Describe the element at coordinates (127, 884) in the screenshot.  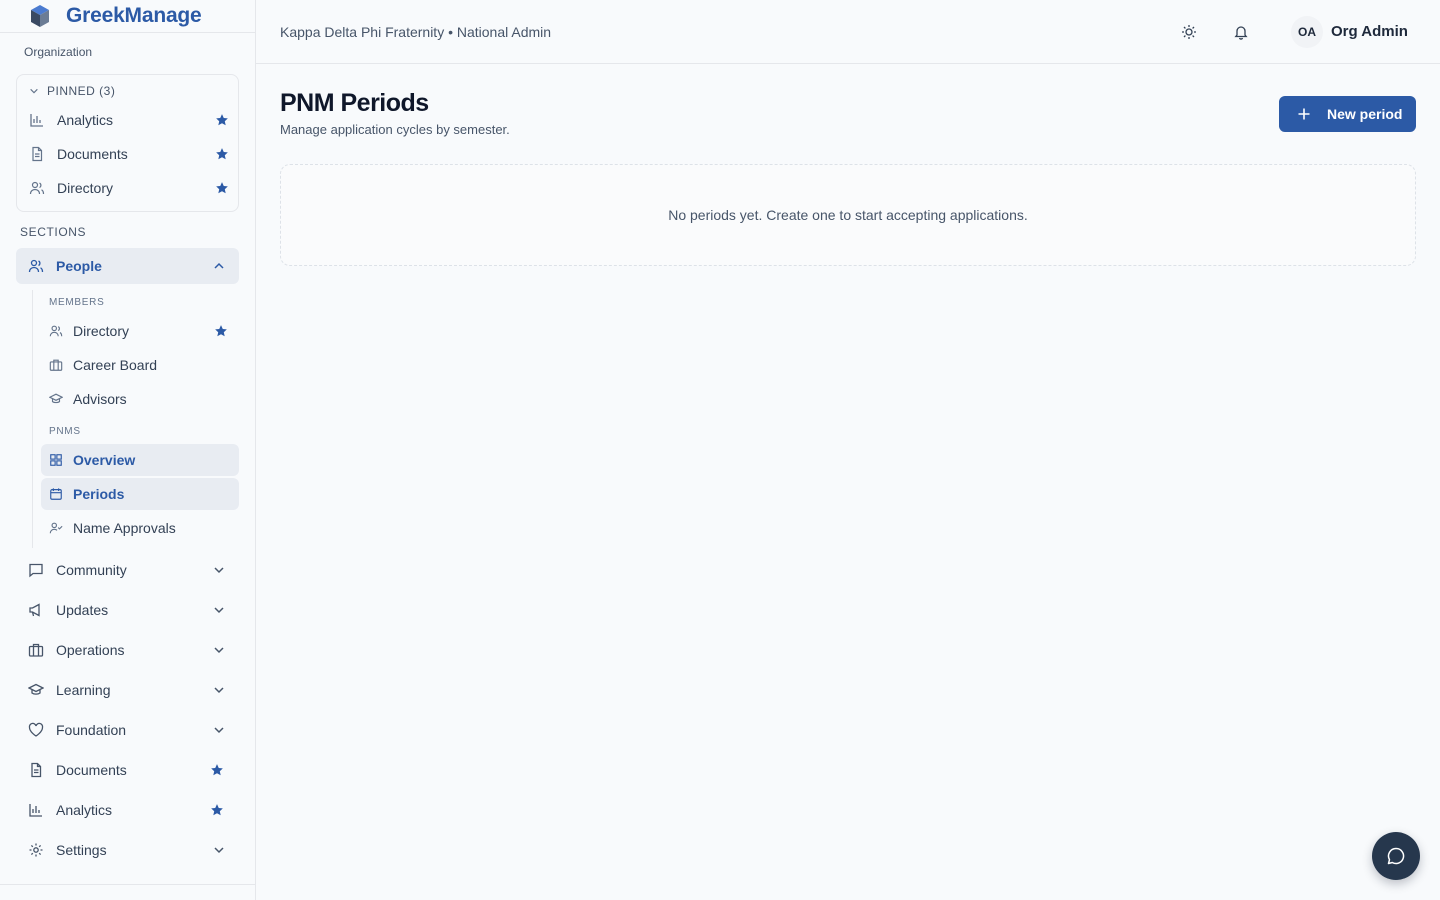
I see `sidebar-footer-divider` at that location.